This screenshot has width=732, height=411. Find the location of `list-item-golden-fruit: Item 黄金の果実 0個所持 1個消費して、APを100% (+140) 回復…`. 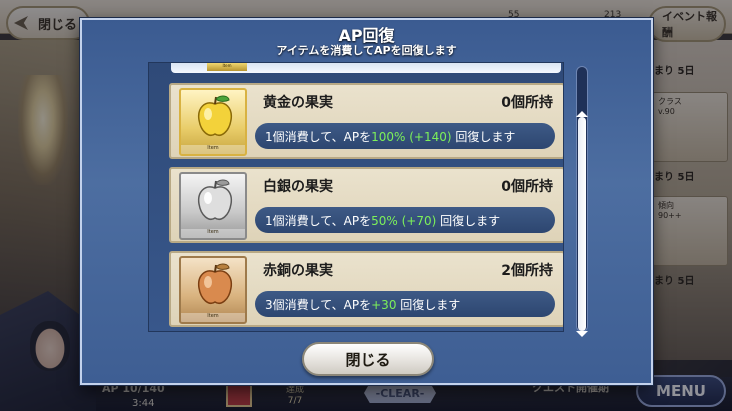

list-item-golden-fruit: Item 黄金の果実 0個所持 1個消費して、APを100% (+140) 回復… is located at coordinates (366, 121).